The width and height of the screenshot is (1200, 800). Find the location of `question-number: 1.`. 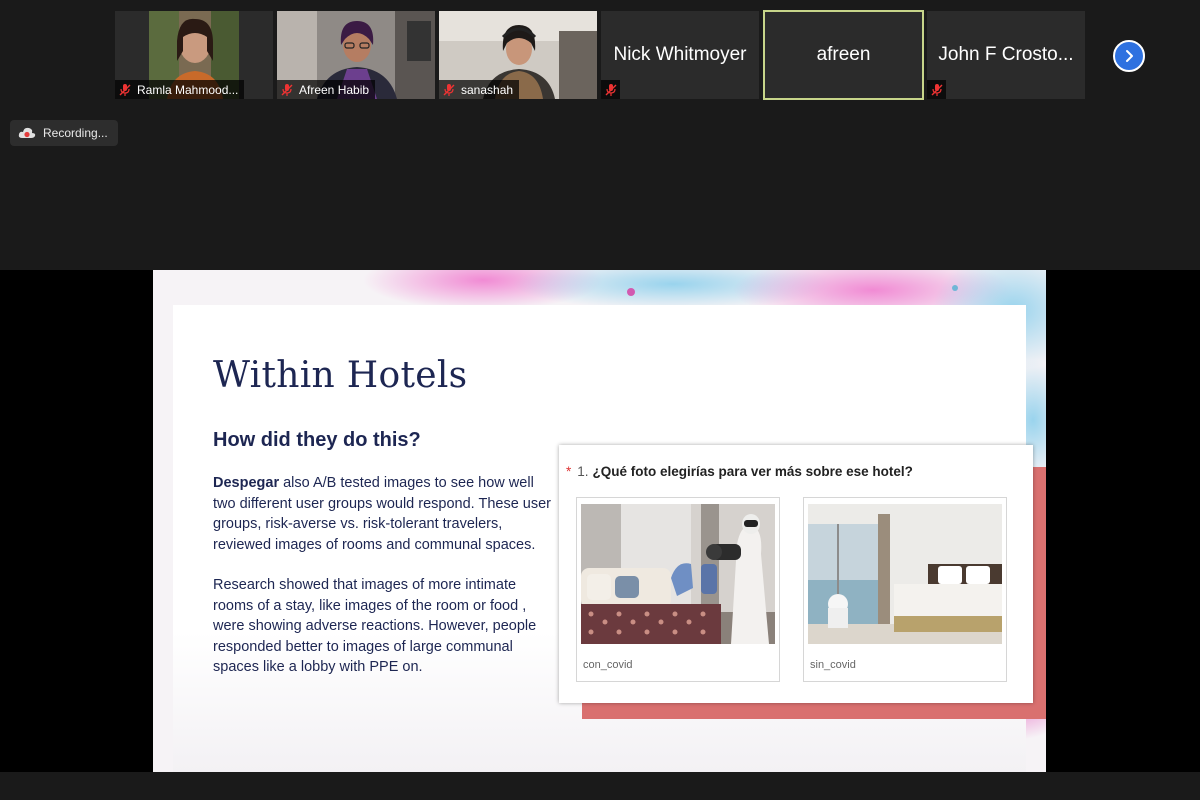

question-number: 1. is located at coordinates (583, 471).